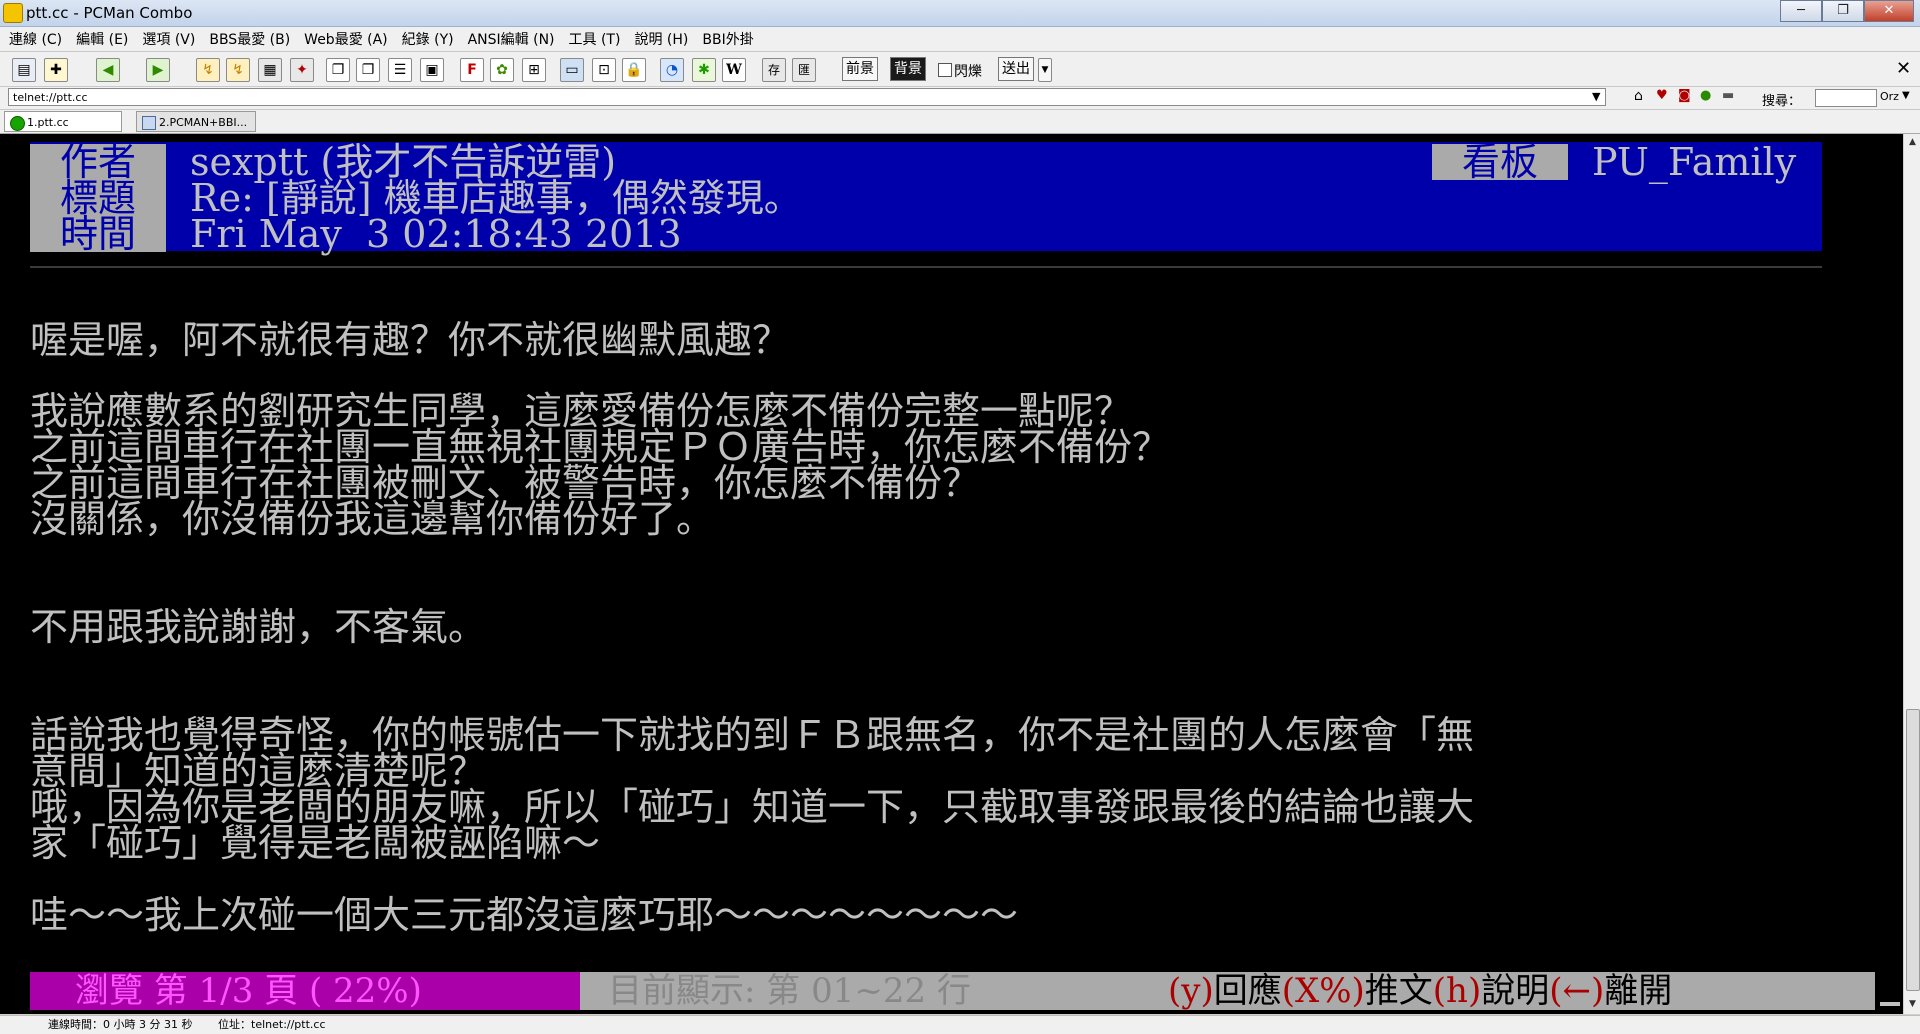 This screenshot has width=1920, height=1034. What do you see at coordinates (1846, 98) in the screenshot?
I see `search-input` at bounding box center [1846, 98].